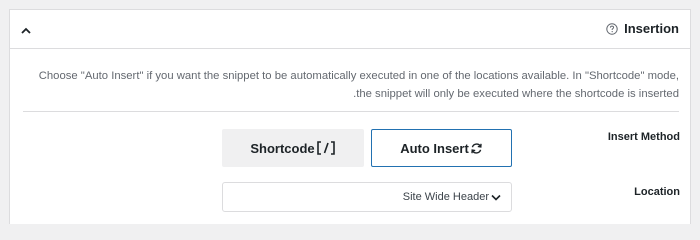 The image size is (700, 240). I want to click on shortcode-button-label: Shortcode, so click(282, 148).